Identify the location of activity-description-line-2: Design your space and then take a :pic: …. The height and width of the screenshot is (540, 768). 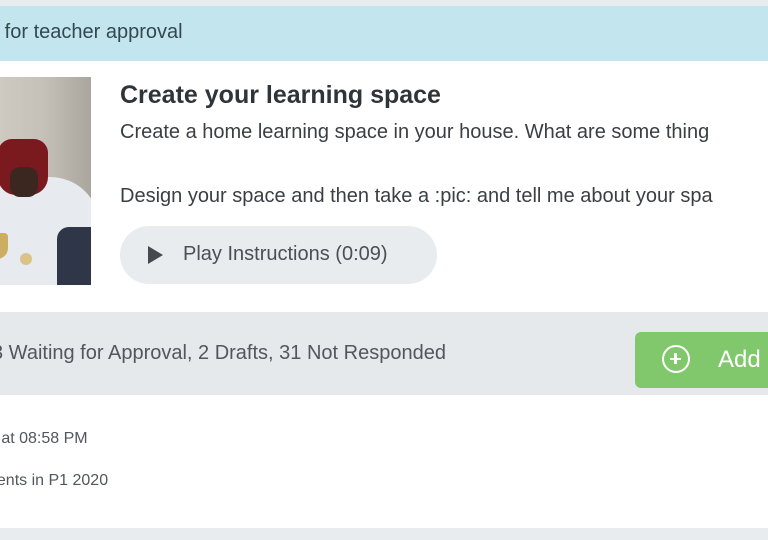
(416, 196).